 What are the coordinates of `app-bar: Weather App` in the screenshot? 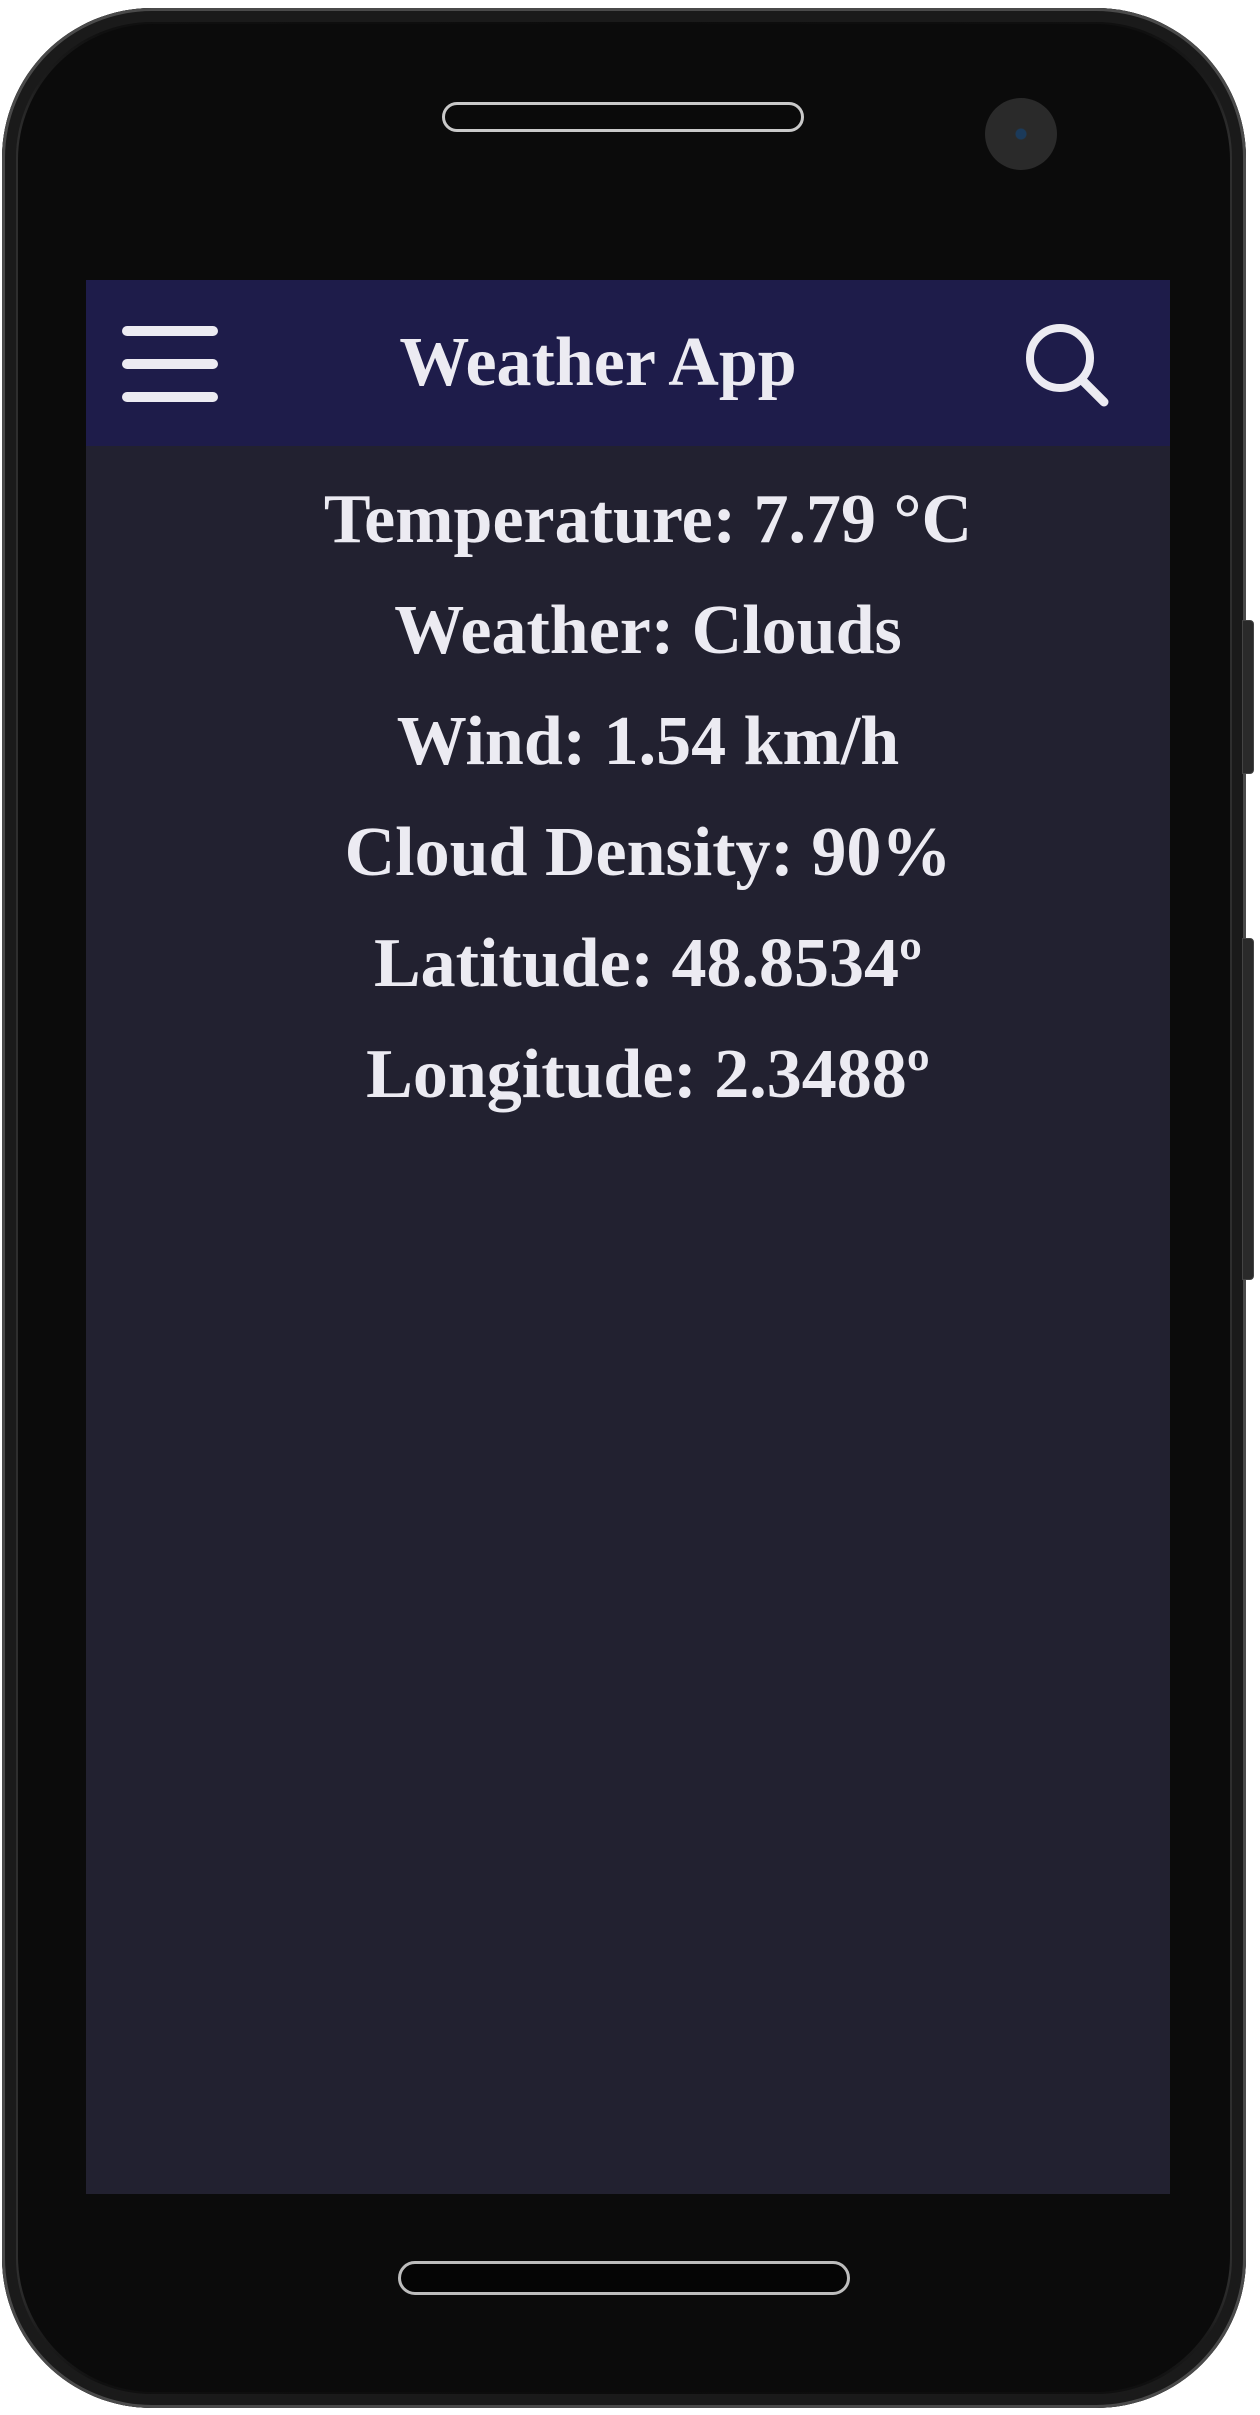 It's located at (628, 363).